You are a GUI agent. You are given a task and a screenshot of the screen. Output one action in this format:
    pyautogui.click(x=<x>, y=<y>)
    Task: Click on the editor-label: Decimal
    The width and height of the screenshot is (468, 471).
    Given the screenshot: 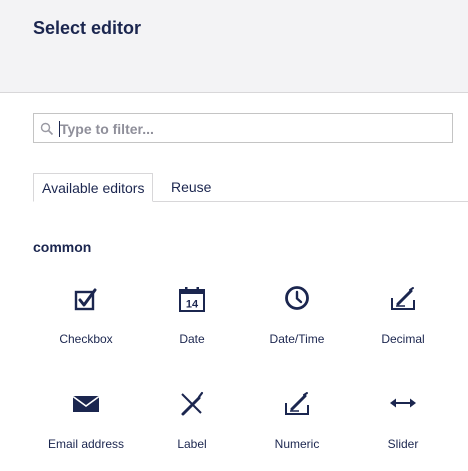 What is the action you would take?
    pyautogui.click(x=403, y=339)
    